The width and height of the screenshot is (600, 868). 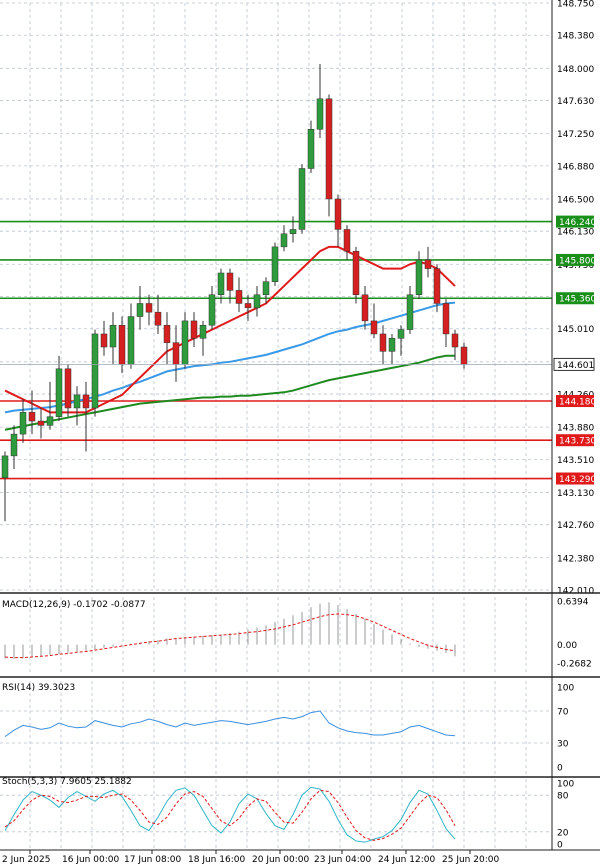 What do you see at coordinates (563, 833) in the screenshot?
I see `stoch-tick-label: 20` at bounding box center [563, 833].